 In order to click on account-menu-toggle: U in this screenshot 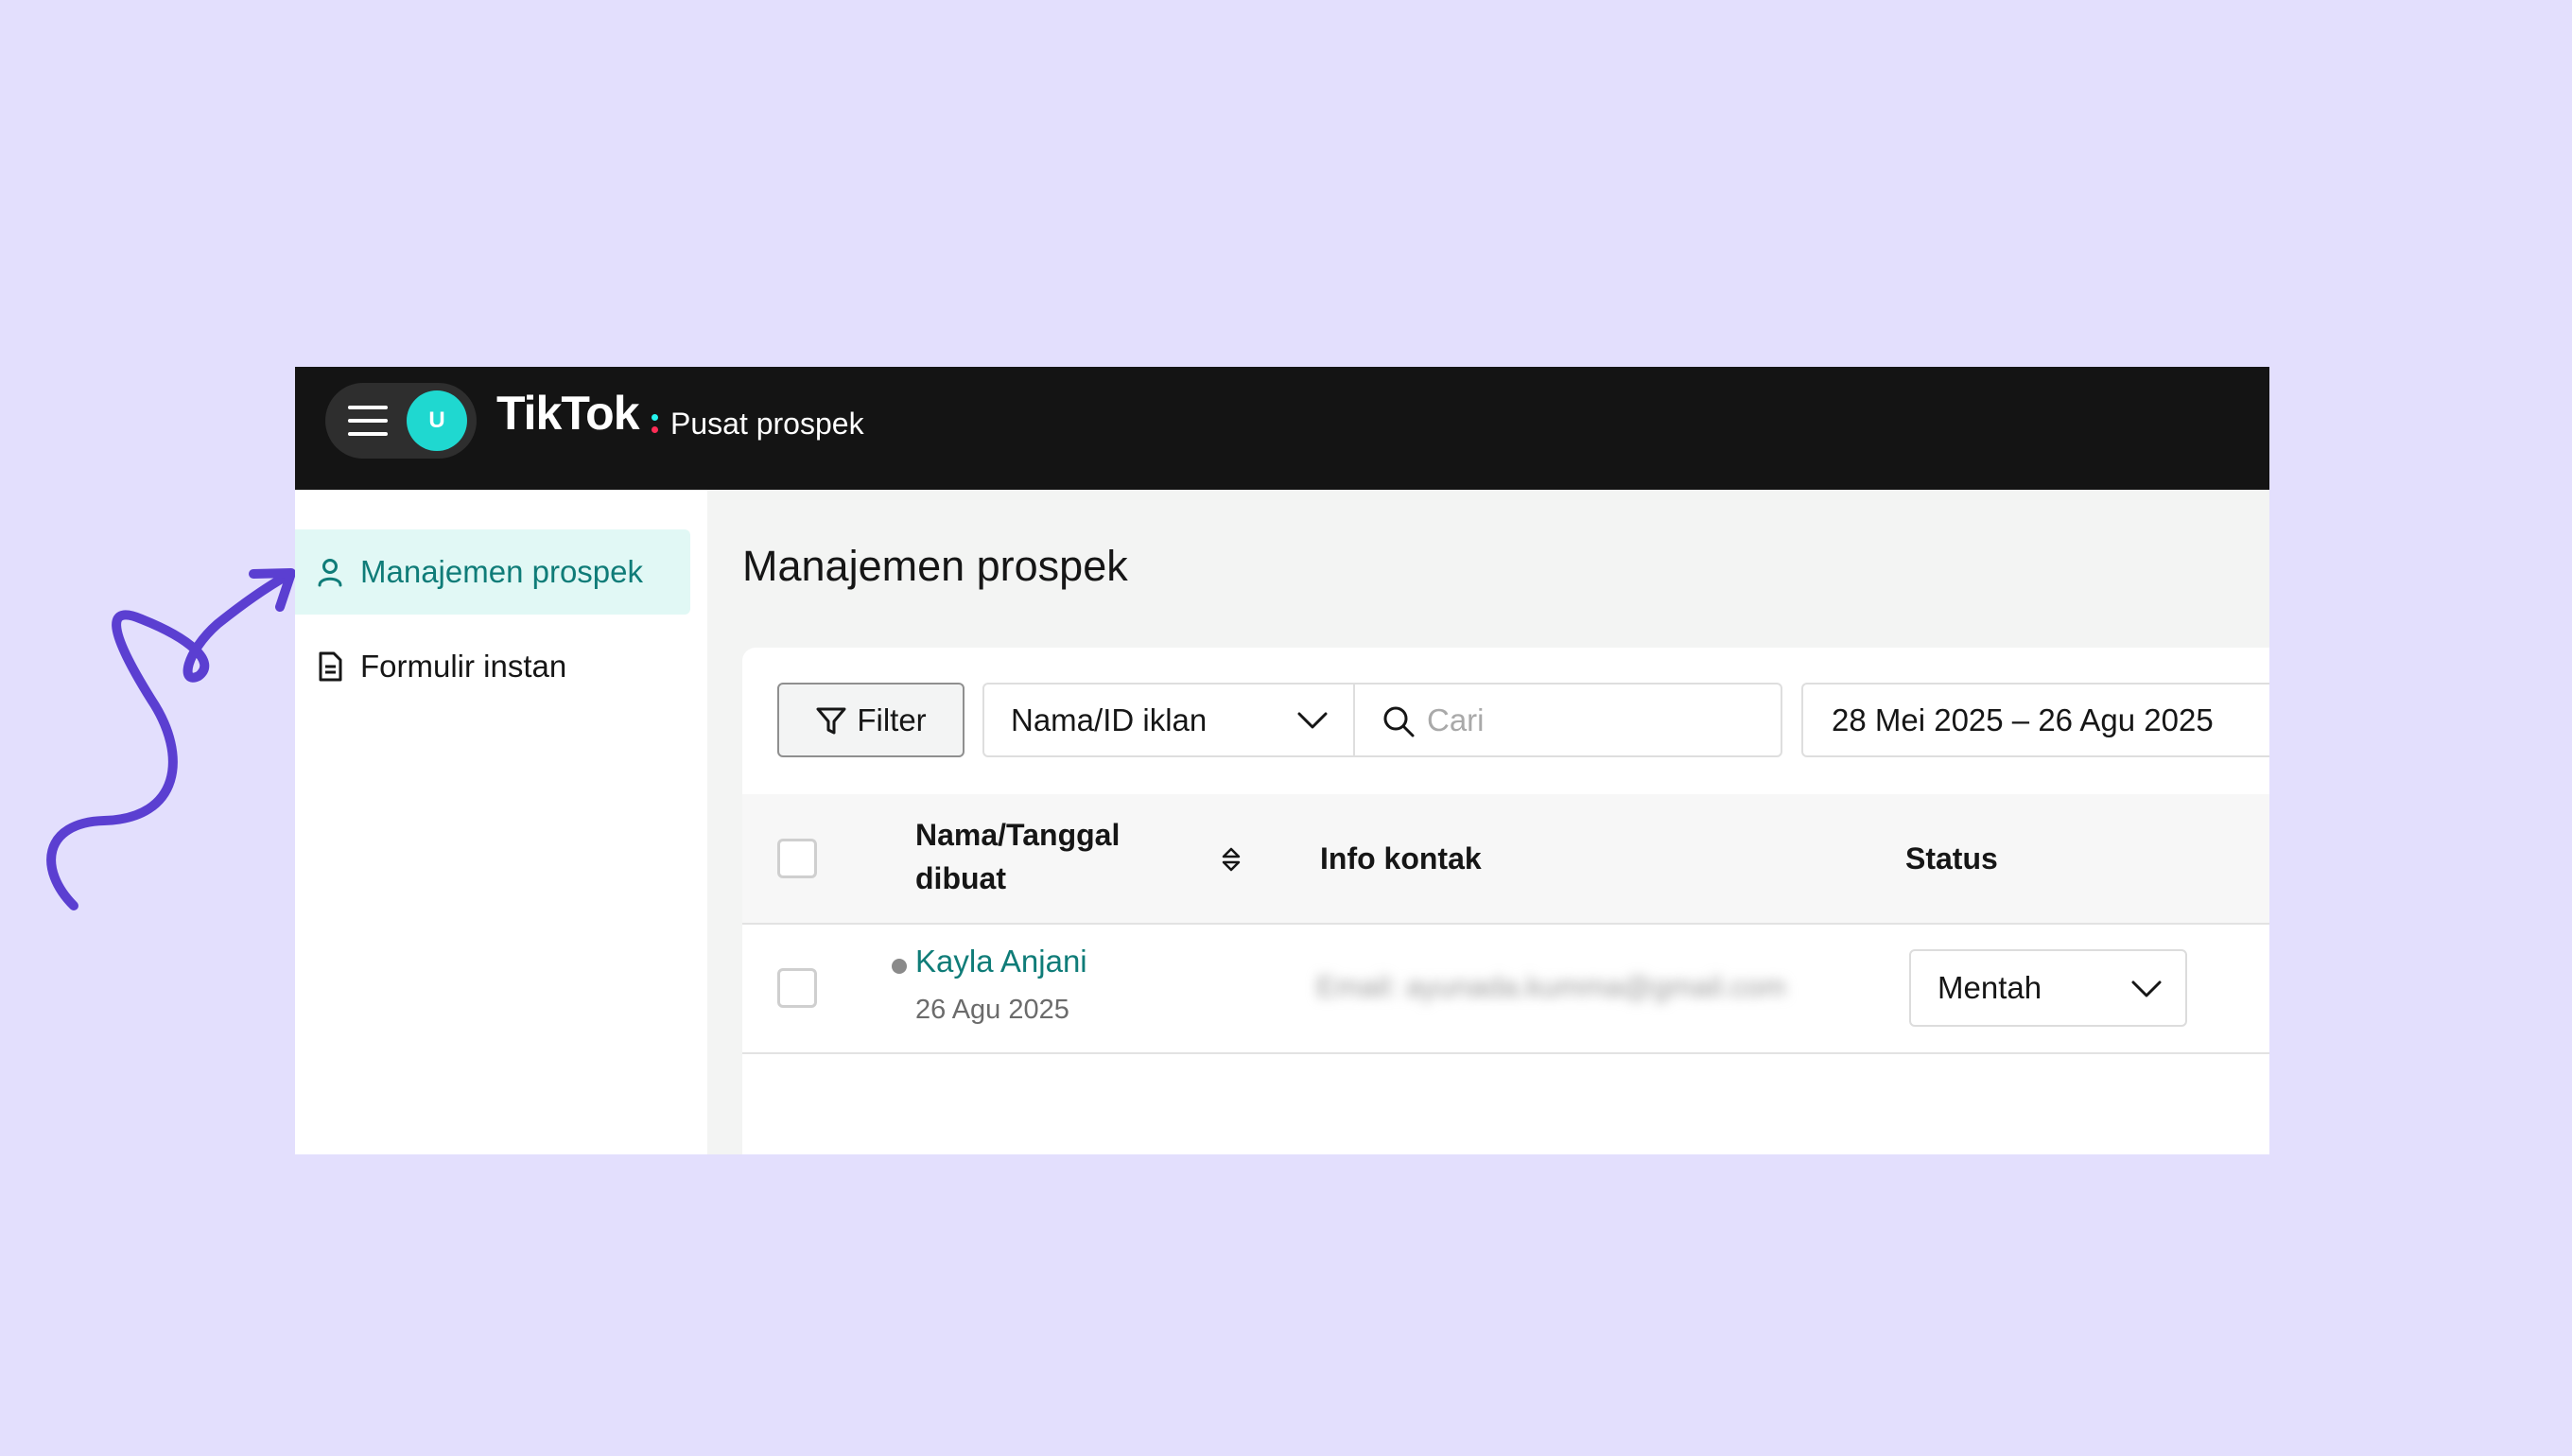, I will do `click(401, 421)`.